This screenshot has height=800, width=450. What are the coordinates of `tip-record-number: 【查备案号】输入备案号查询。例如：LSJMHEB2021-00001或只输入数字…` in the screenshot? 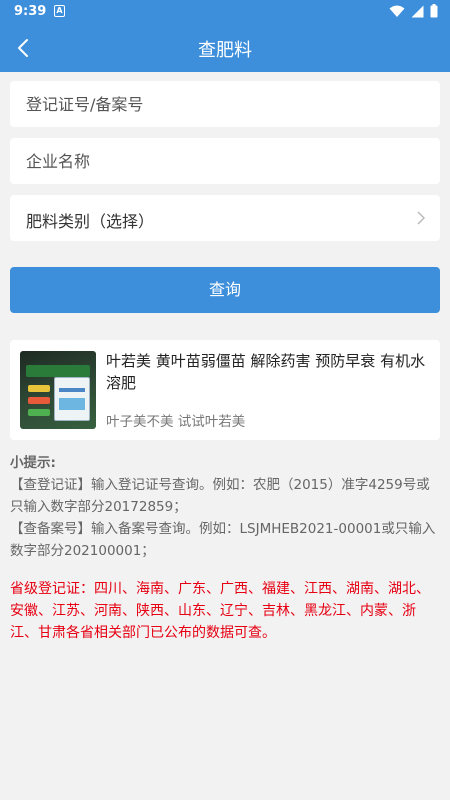 It's located at (223, 540).